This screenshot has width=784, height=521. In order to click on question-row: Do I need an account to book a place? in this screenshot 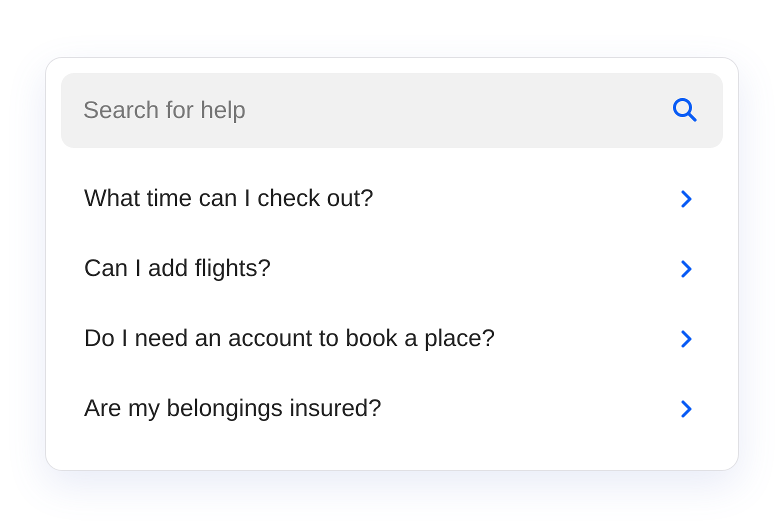, I will do `click(392, 339)`.